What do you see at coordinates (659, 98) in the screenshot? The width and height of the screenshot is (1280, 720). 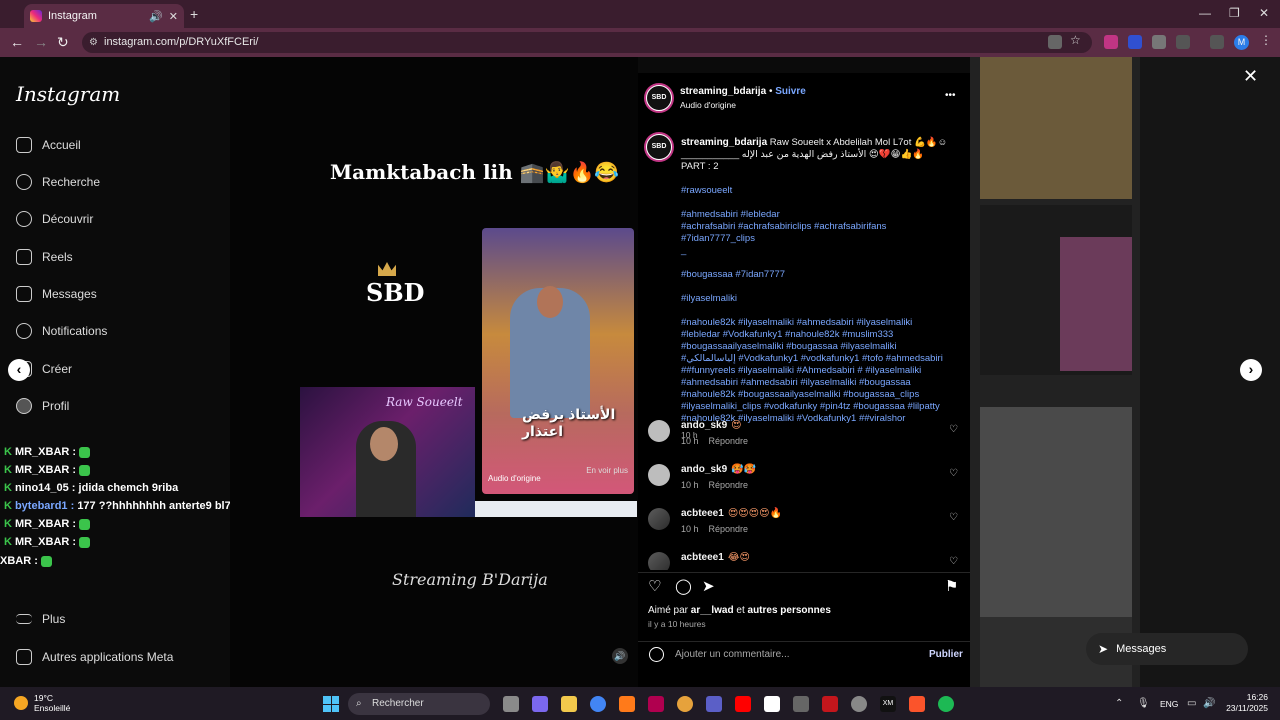 I see `author-avatar: SBD` at bounding box center [659, 98].